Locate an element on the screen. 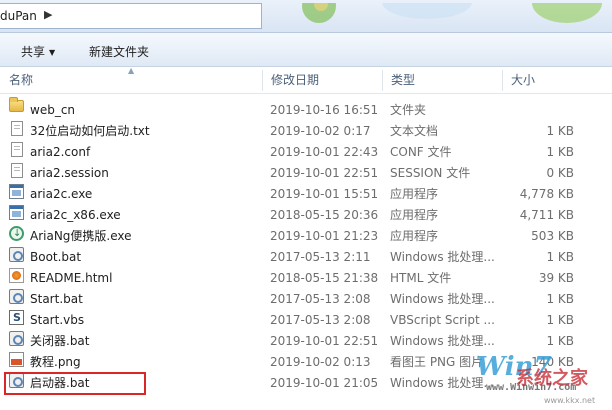 The height and width of the screenshot is (410, 612). column-header: ▲ 名称 修改日期 类型 大小 is located at coordinates (306, 80).